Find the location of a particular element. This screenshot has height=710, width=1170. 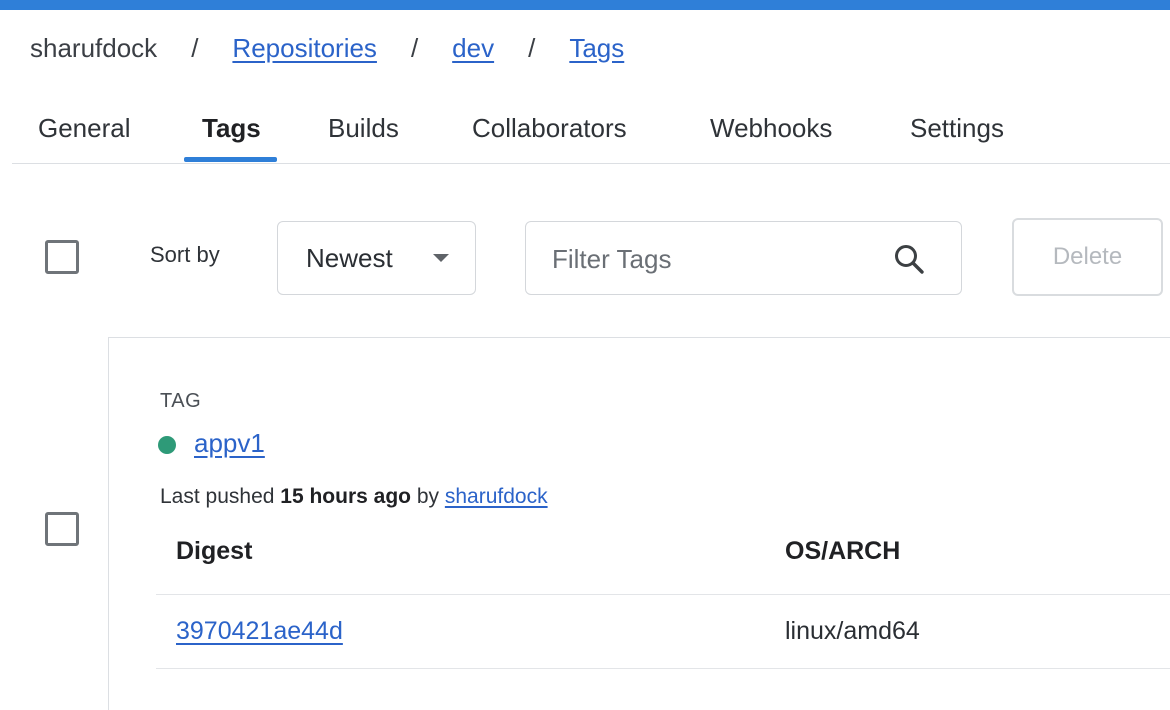

tag-heading: TAG is located at coordinates (181, 401).